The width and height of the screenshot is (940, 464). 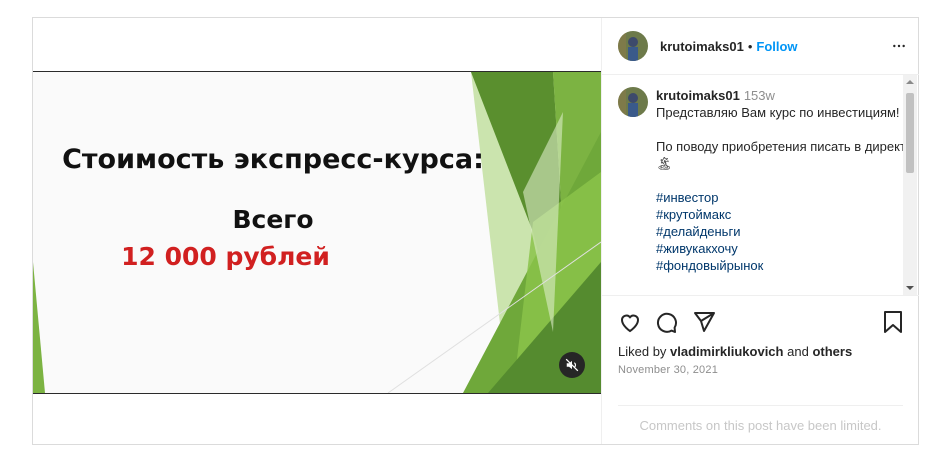 I want to click on slide-total-label: Всего, so click(x=273, y=219).